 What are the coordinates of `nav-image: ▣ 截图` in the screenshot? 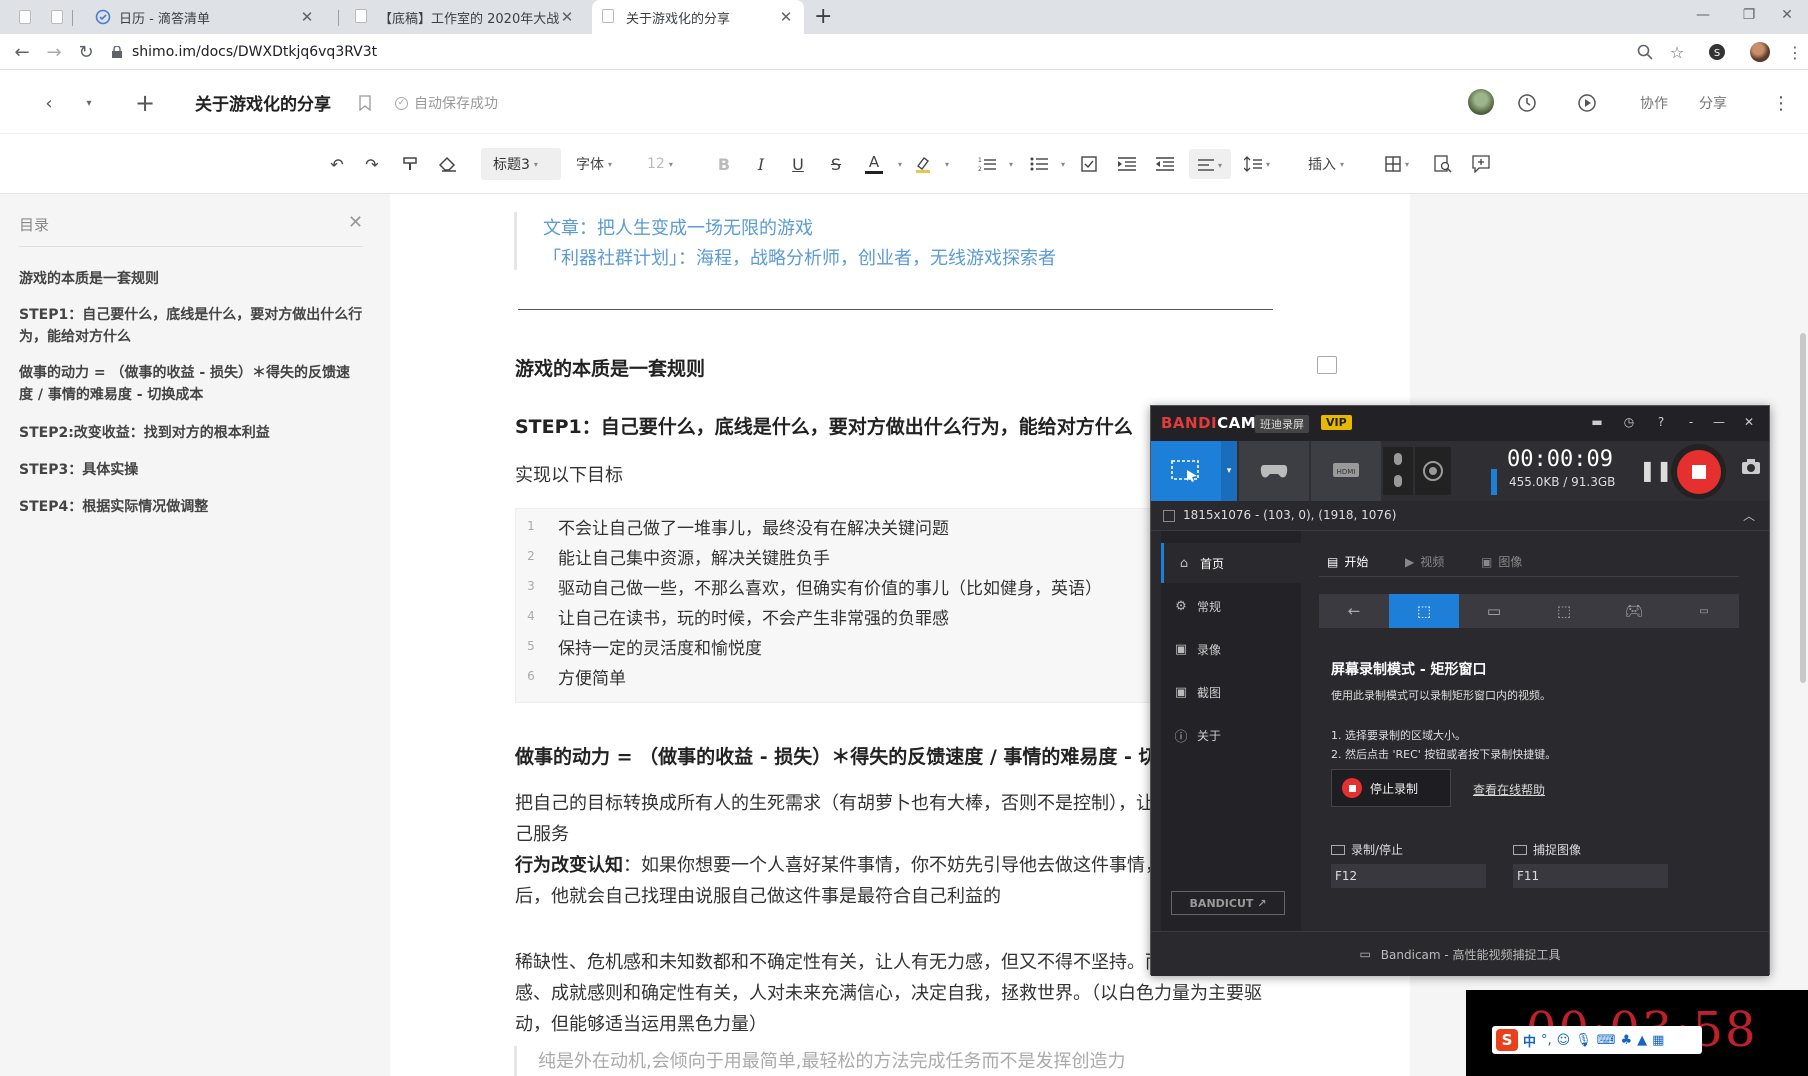 It's located at (1231, 692).